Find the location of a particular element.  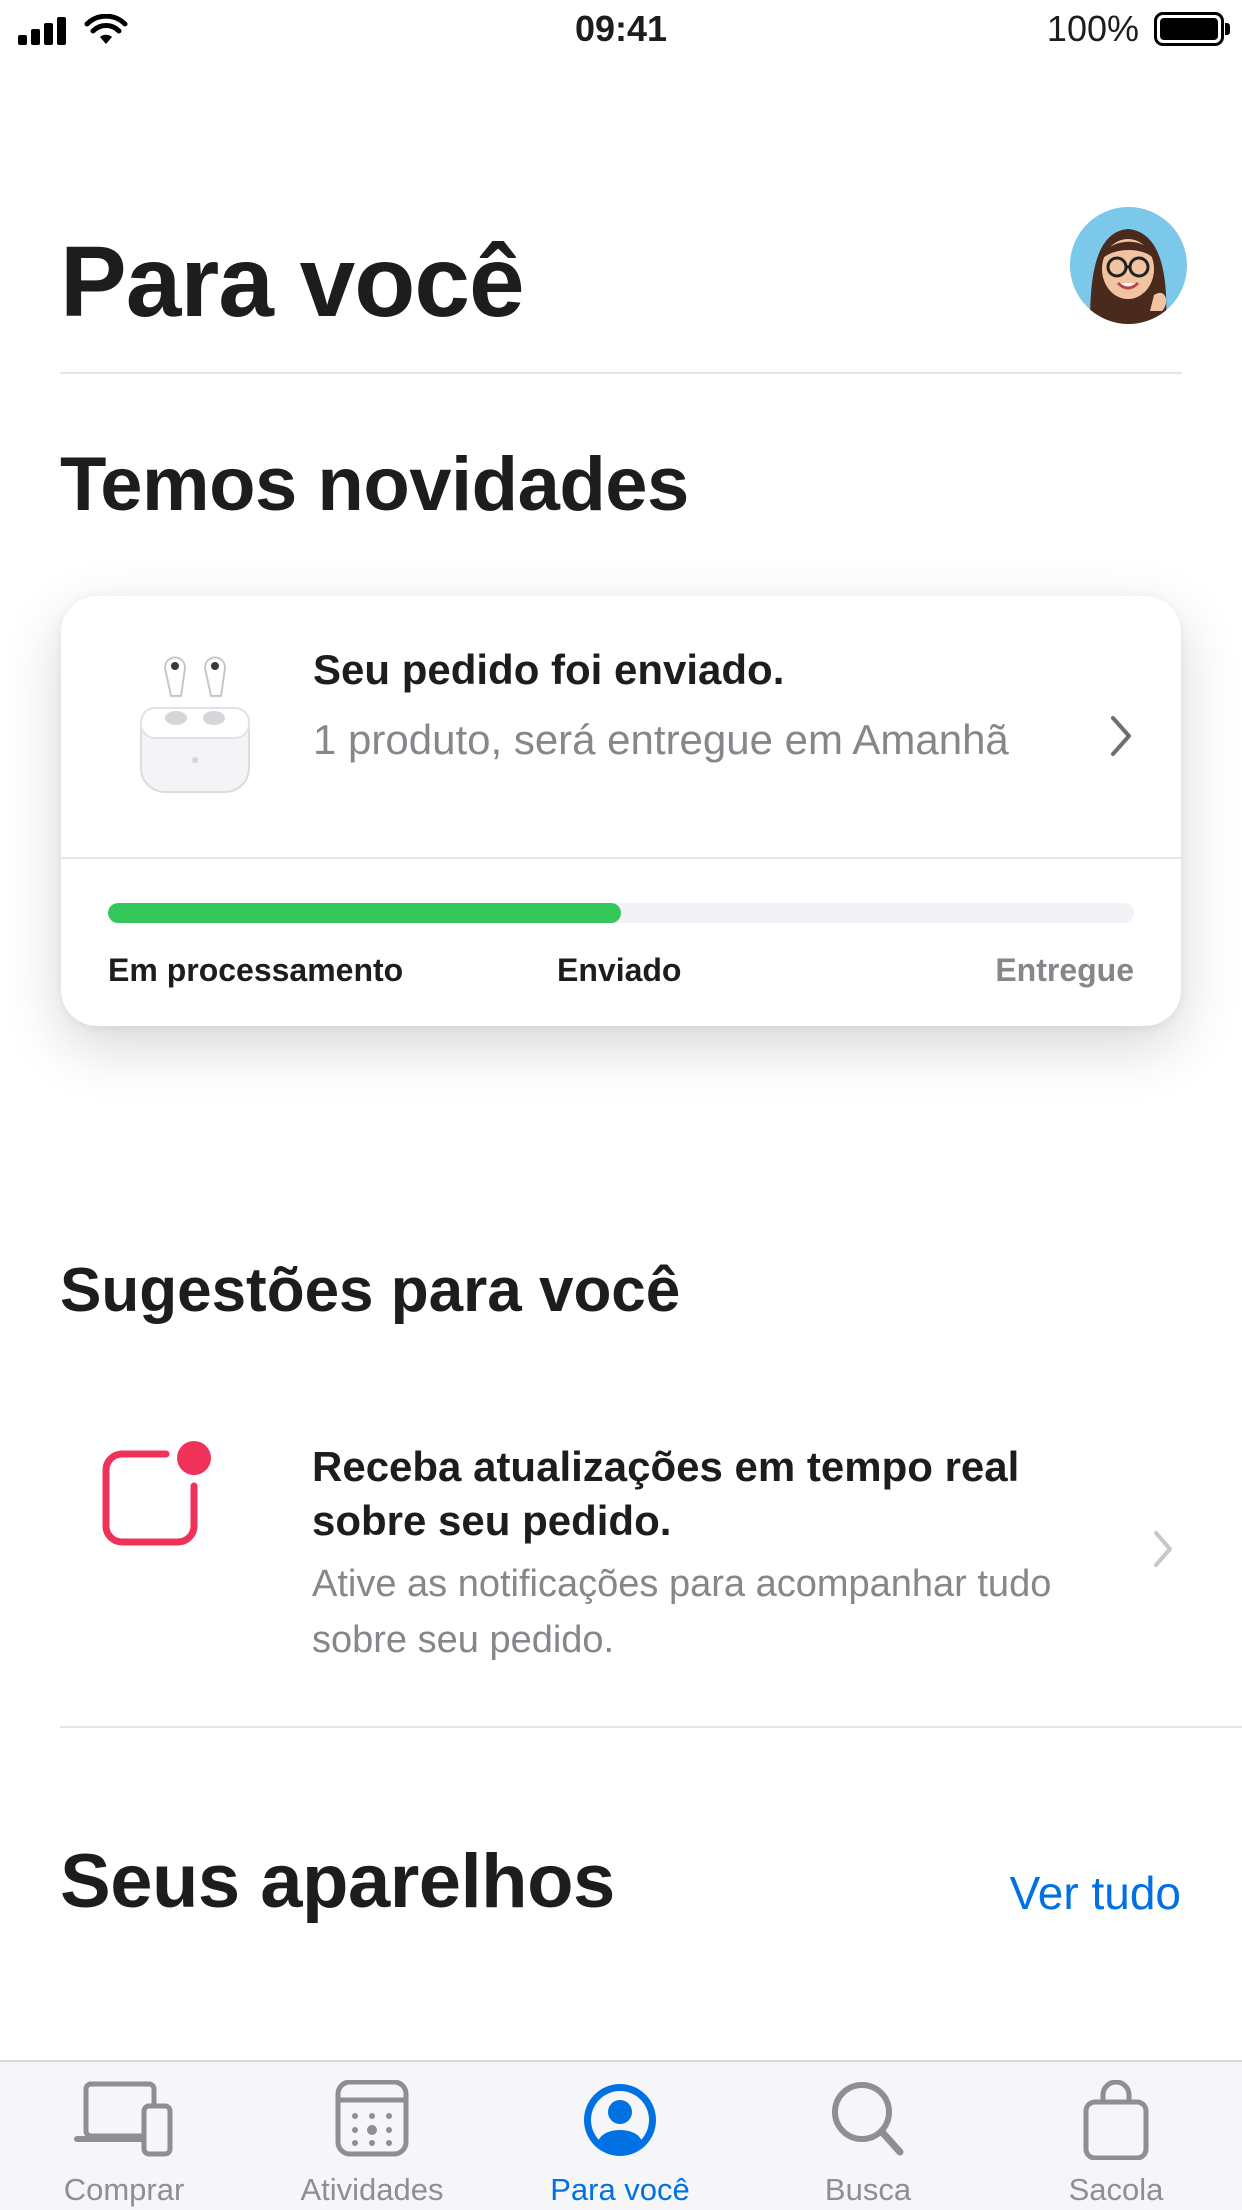

card-divider is located at coordinates (621, 858).